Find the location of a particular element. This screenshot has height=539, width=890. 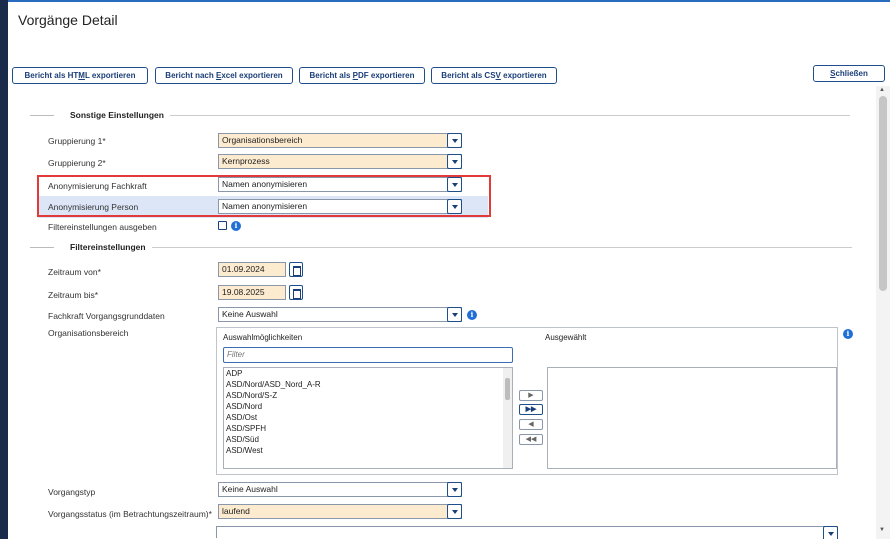

export-pdf-label-rest: DF exportieren is located at coordinates (386, 75).